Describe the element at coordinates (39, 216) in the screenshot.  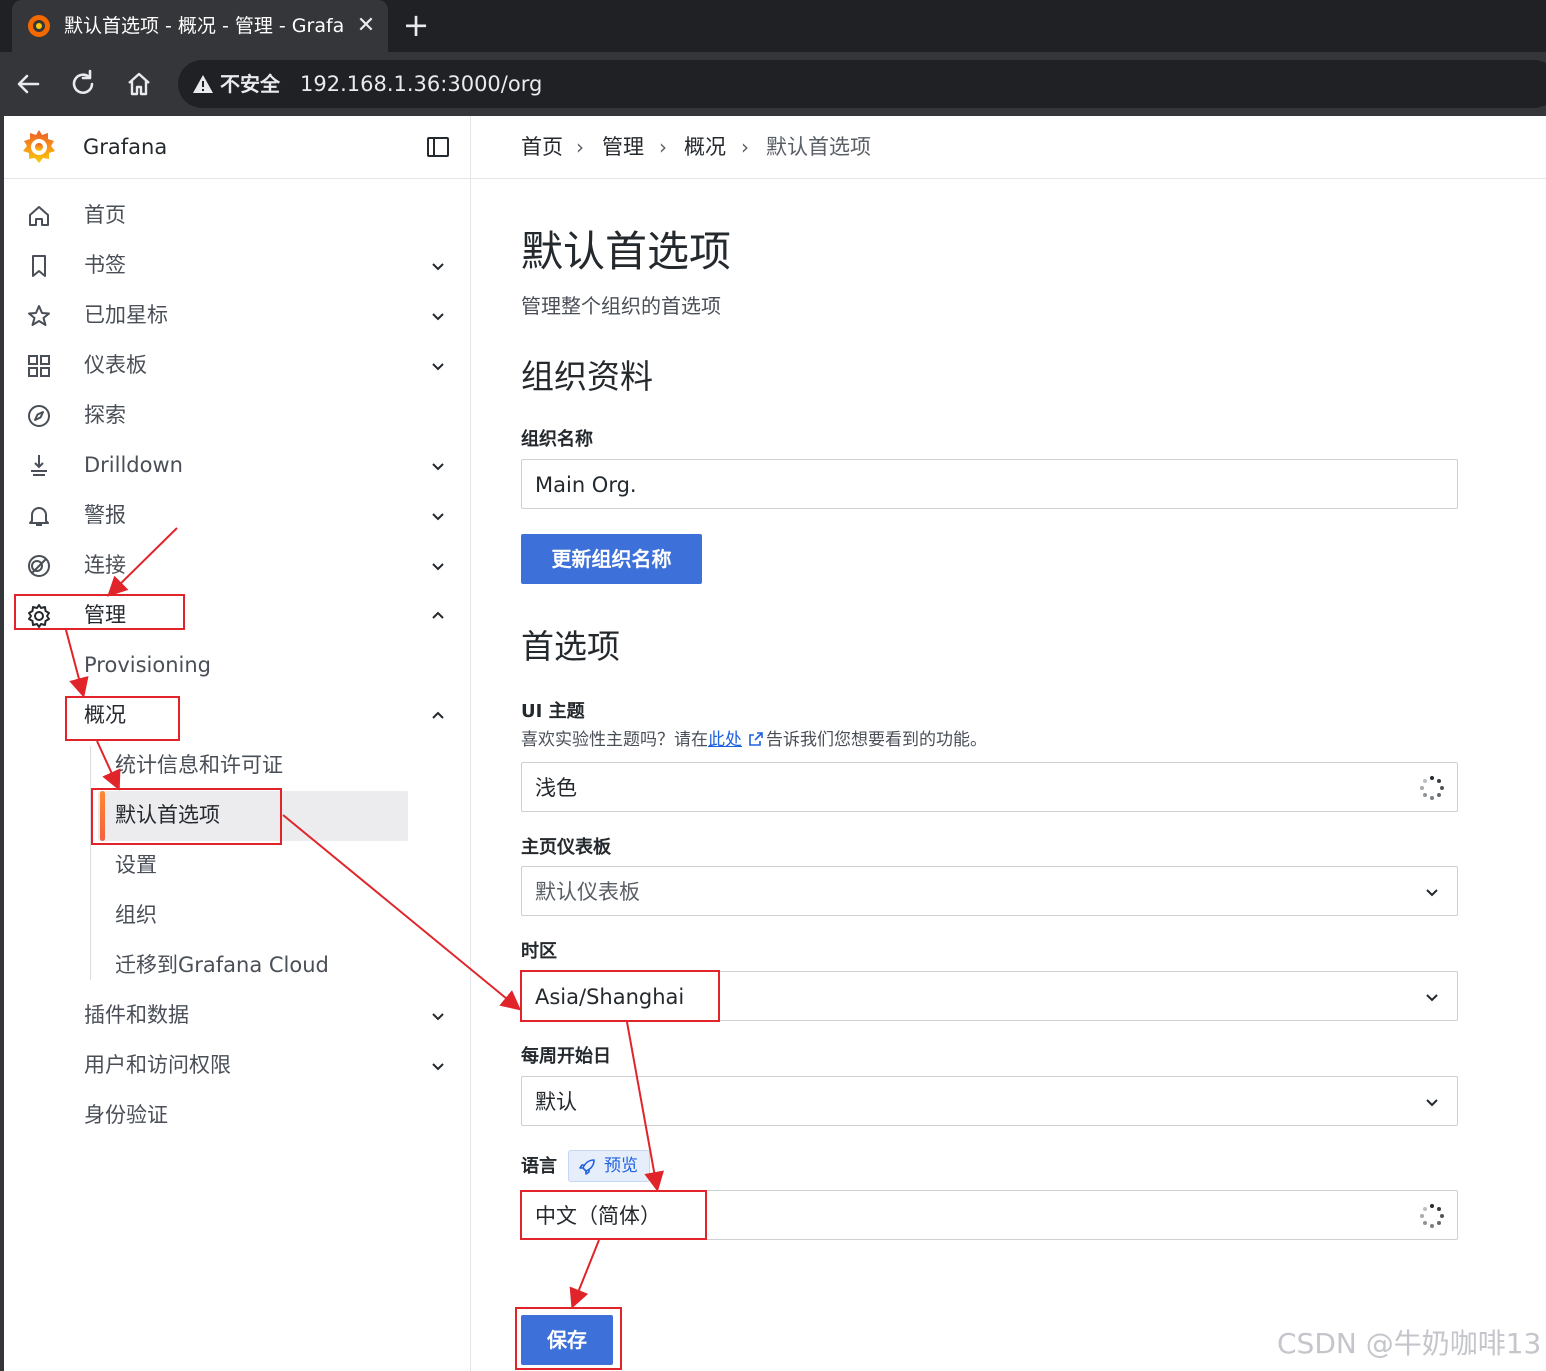
I see `home-icon` at that location.